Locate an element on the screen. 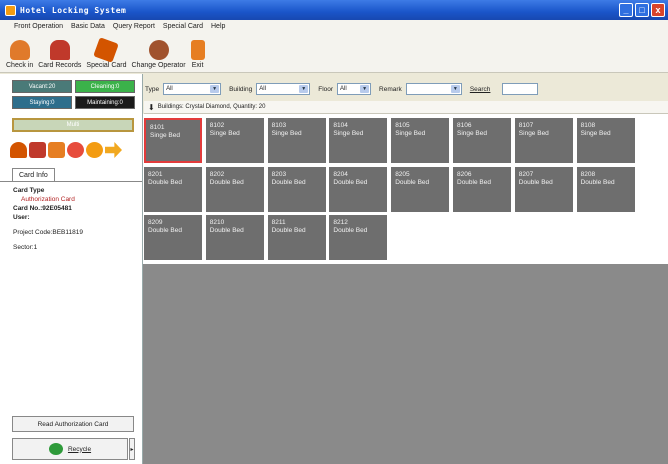 The width and height of the screenshot is (668, 464). special-card-icon is located at coordinates (106, 50).